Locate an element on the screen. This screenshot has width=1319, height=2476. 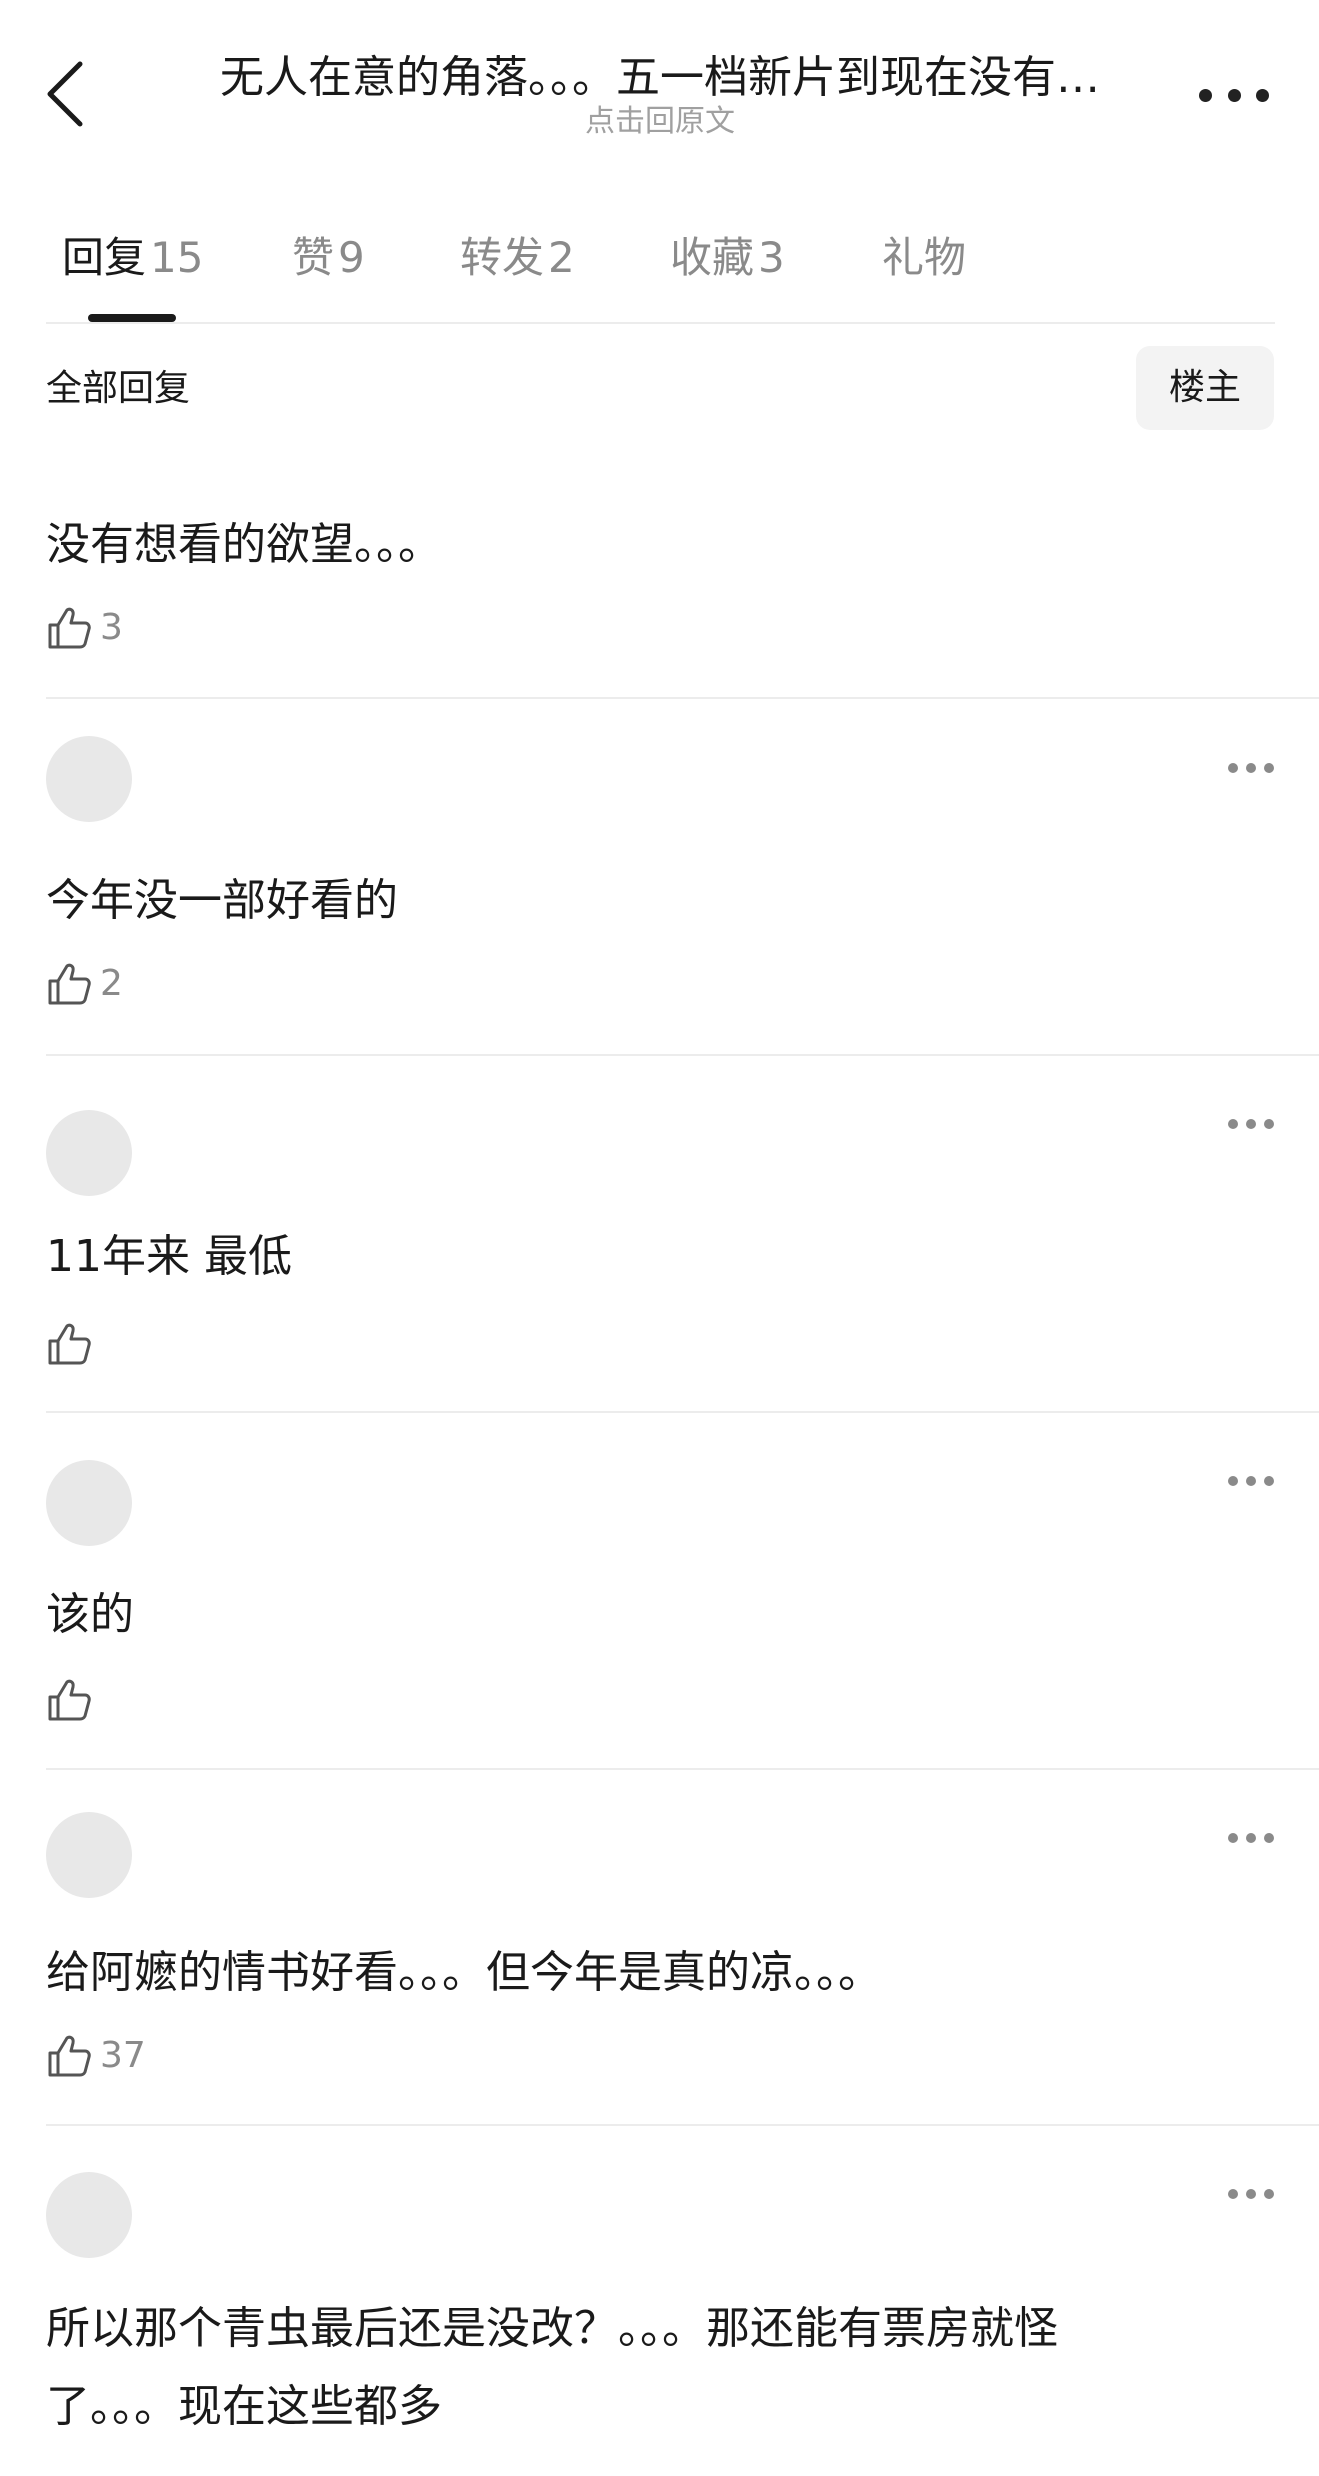
reply-text: 今年没一部好看的 is located at coordinates (222, 900).